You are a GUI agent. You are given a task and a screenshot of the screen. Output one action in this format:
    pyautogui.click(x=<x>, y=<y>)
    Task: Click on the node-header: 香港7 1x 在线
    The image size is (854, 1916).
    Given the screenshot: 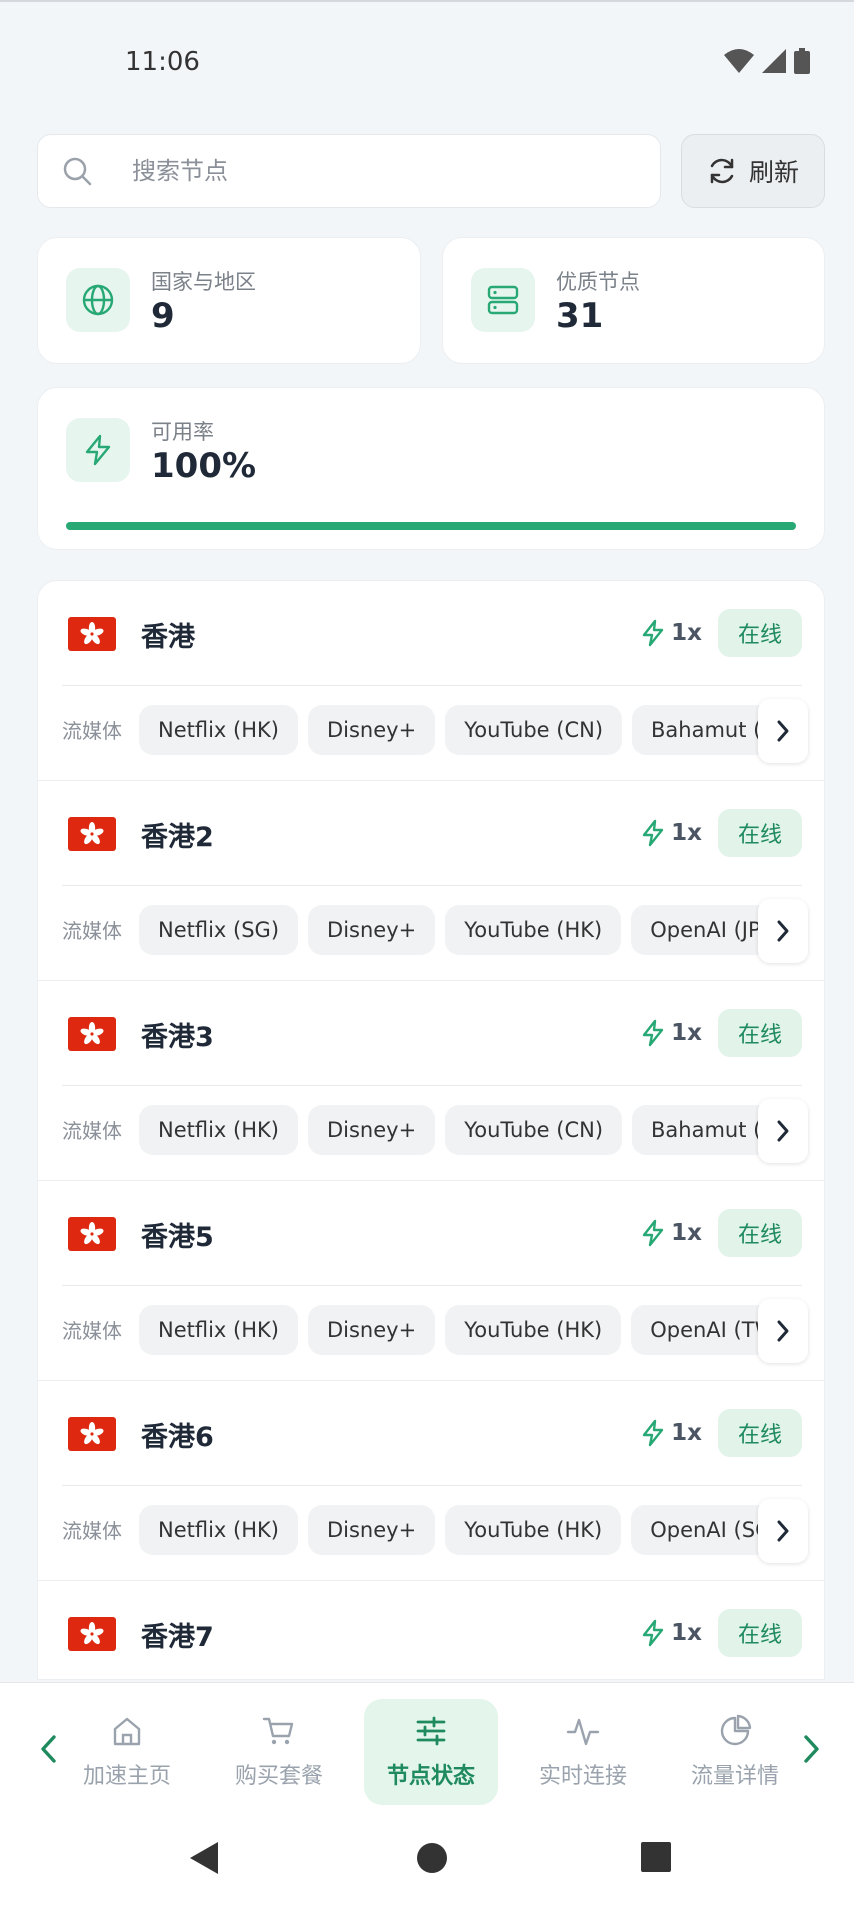 What is the action you would take?
    pyautogui.click(x=431, y=1630)
    